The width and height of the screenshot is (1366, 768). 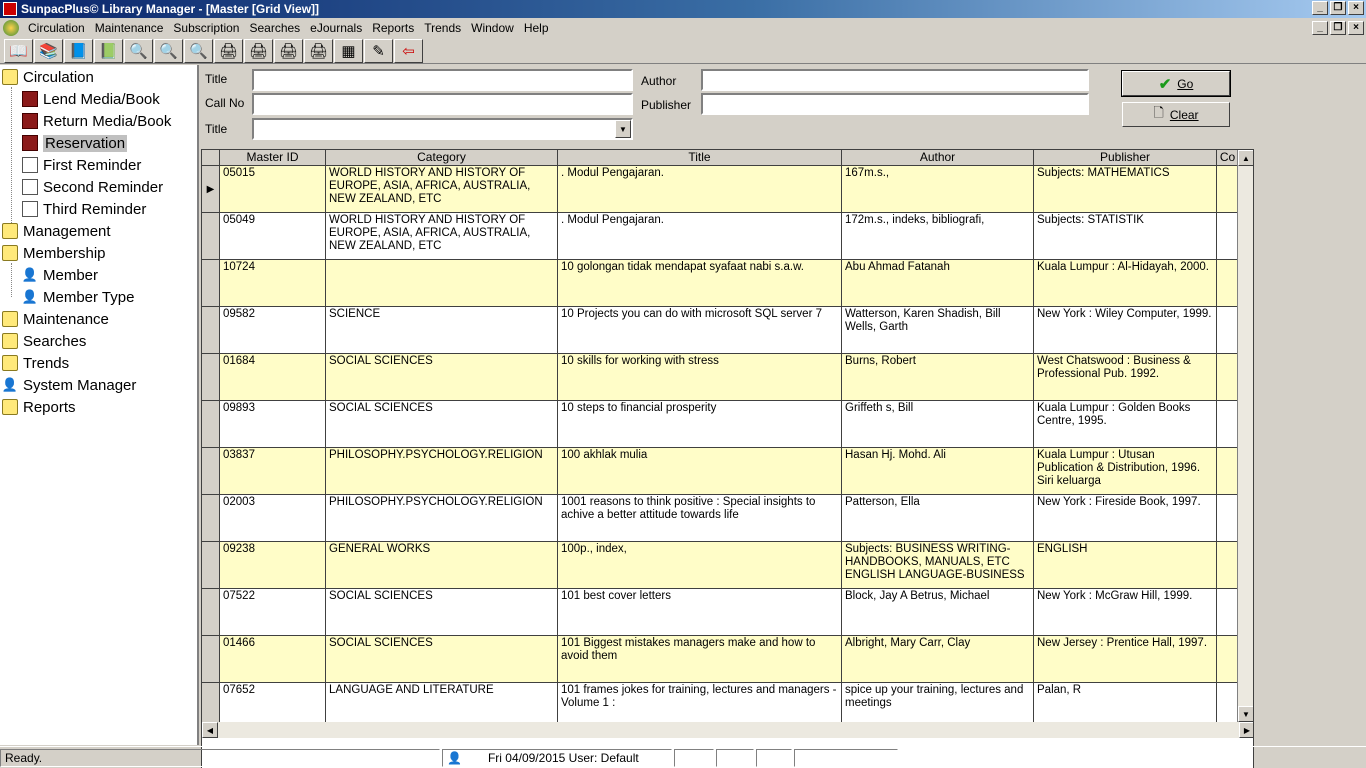 I want to click on tree-member: 👤 Member, so click(x=60, y=275).